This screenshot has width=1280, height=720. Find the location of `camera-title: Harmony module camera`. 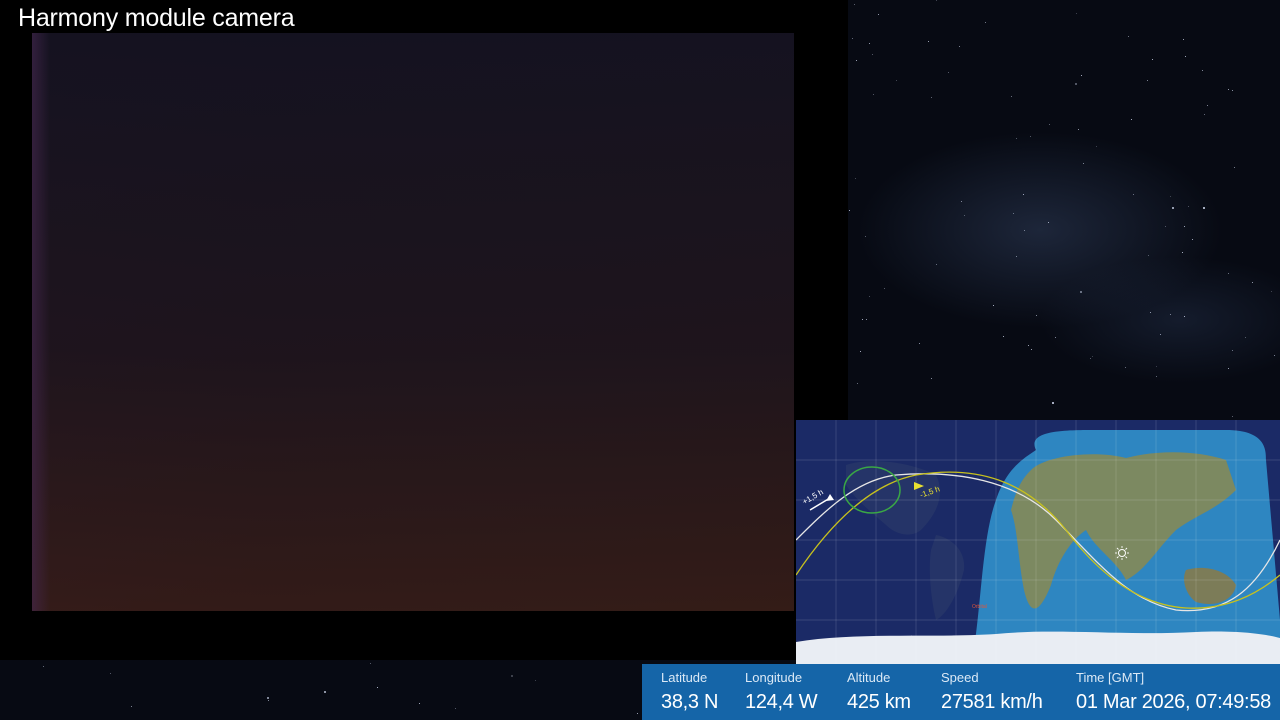

camera-title: Harmony module camera is located at coordinates (156, 18).